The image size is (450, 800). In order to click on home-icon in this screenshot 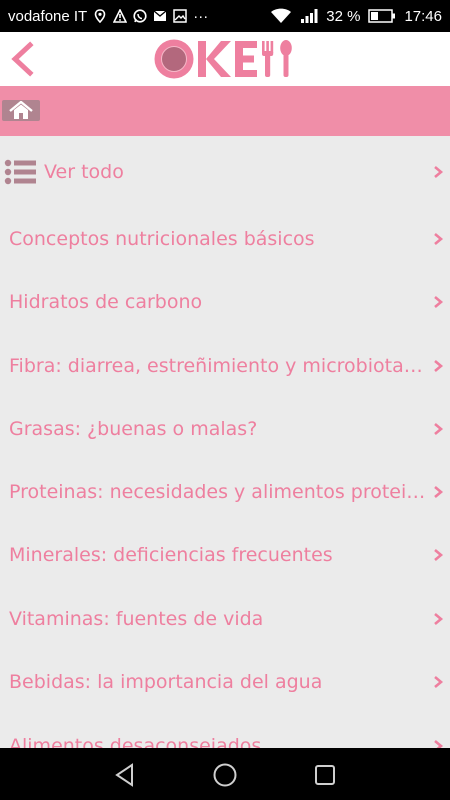, I will do `click(21, 110)`.